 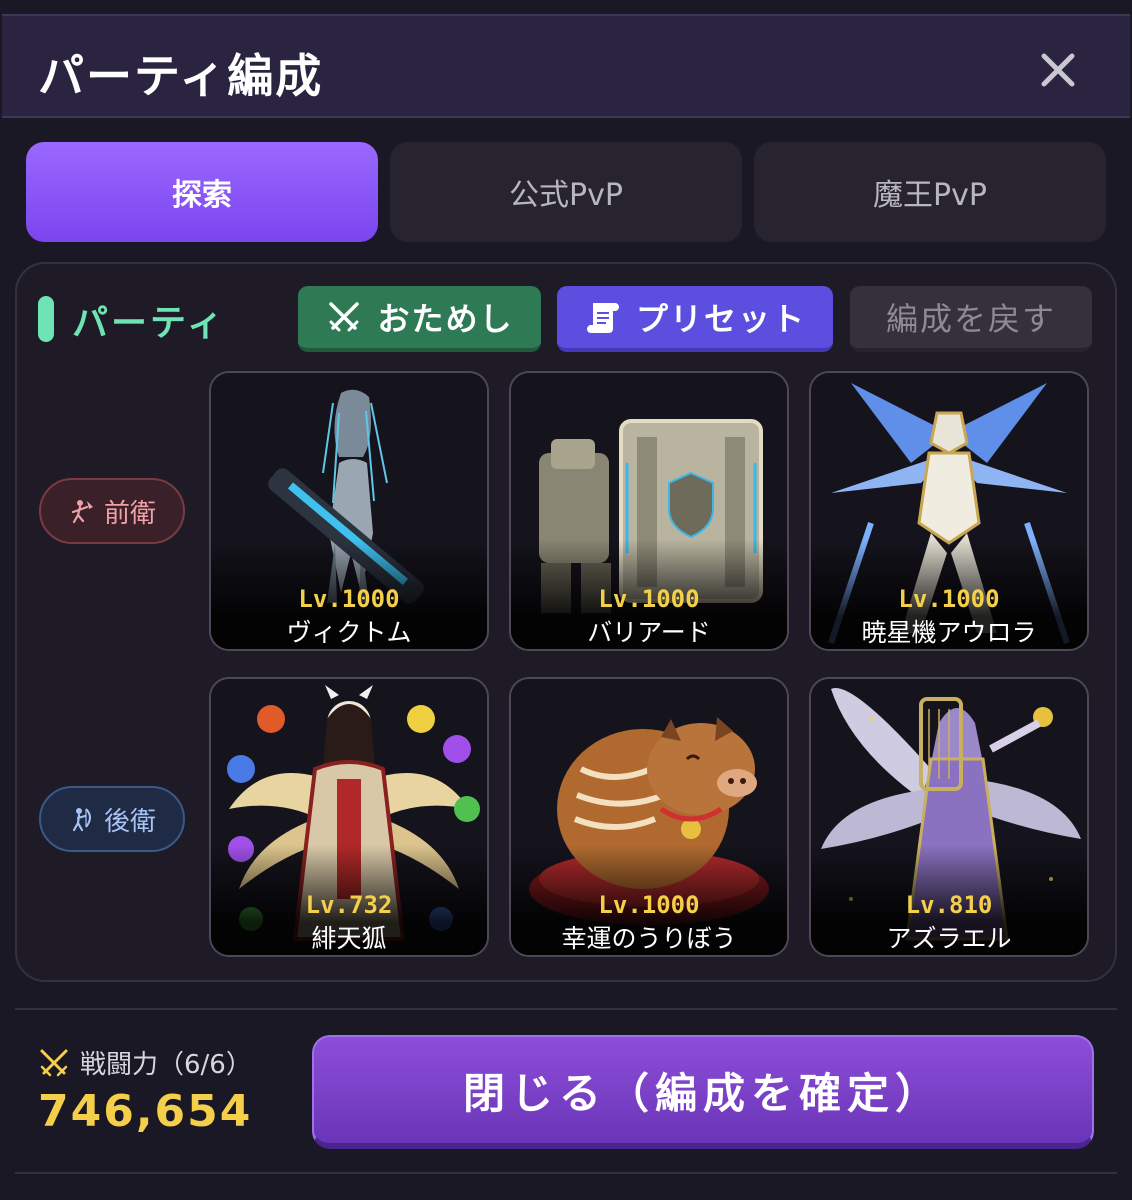 I want to click on combat-power-text: 戦闘力（6/6）, so click(x=166, y=1065).